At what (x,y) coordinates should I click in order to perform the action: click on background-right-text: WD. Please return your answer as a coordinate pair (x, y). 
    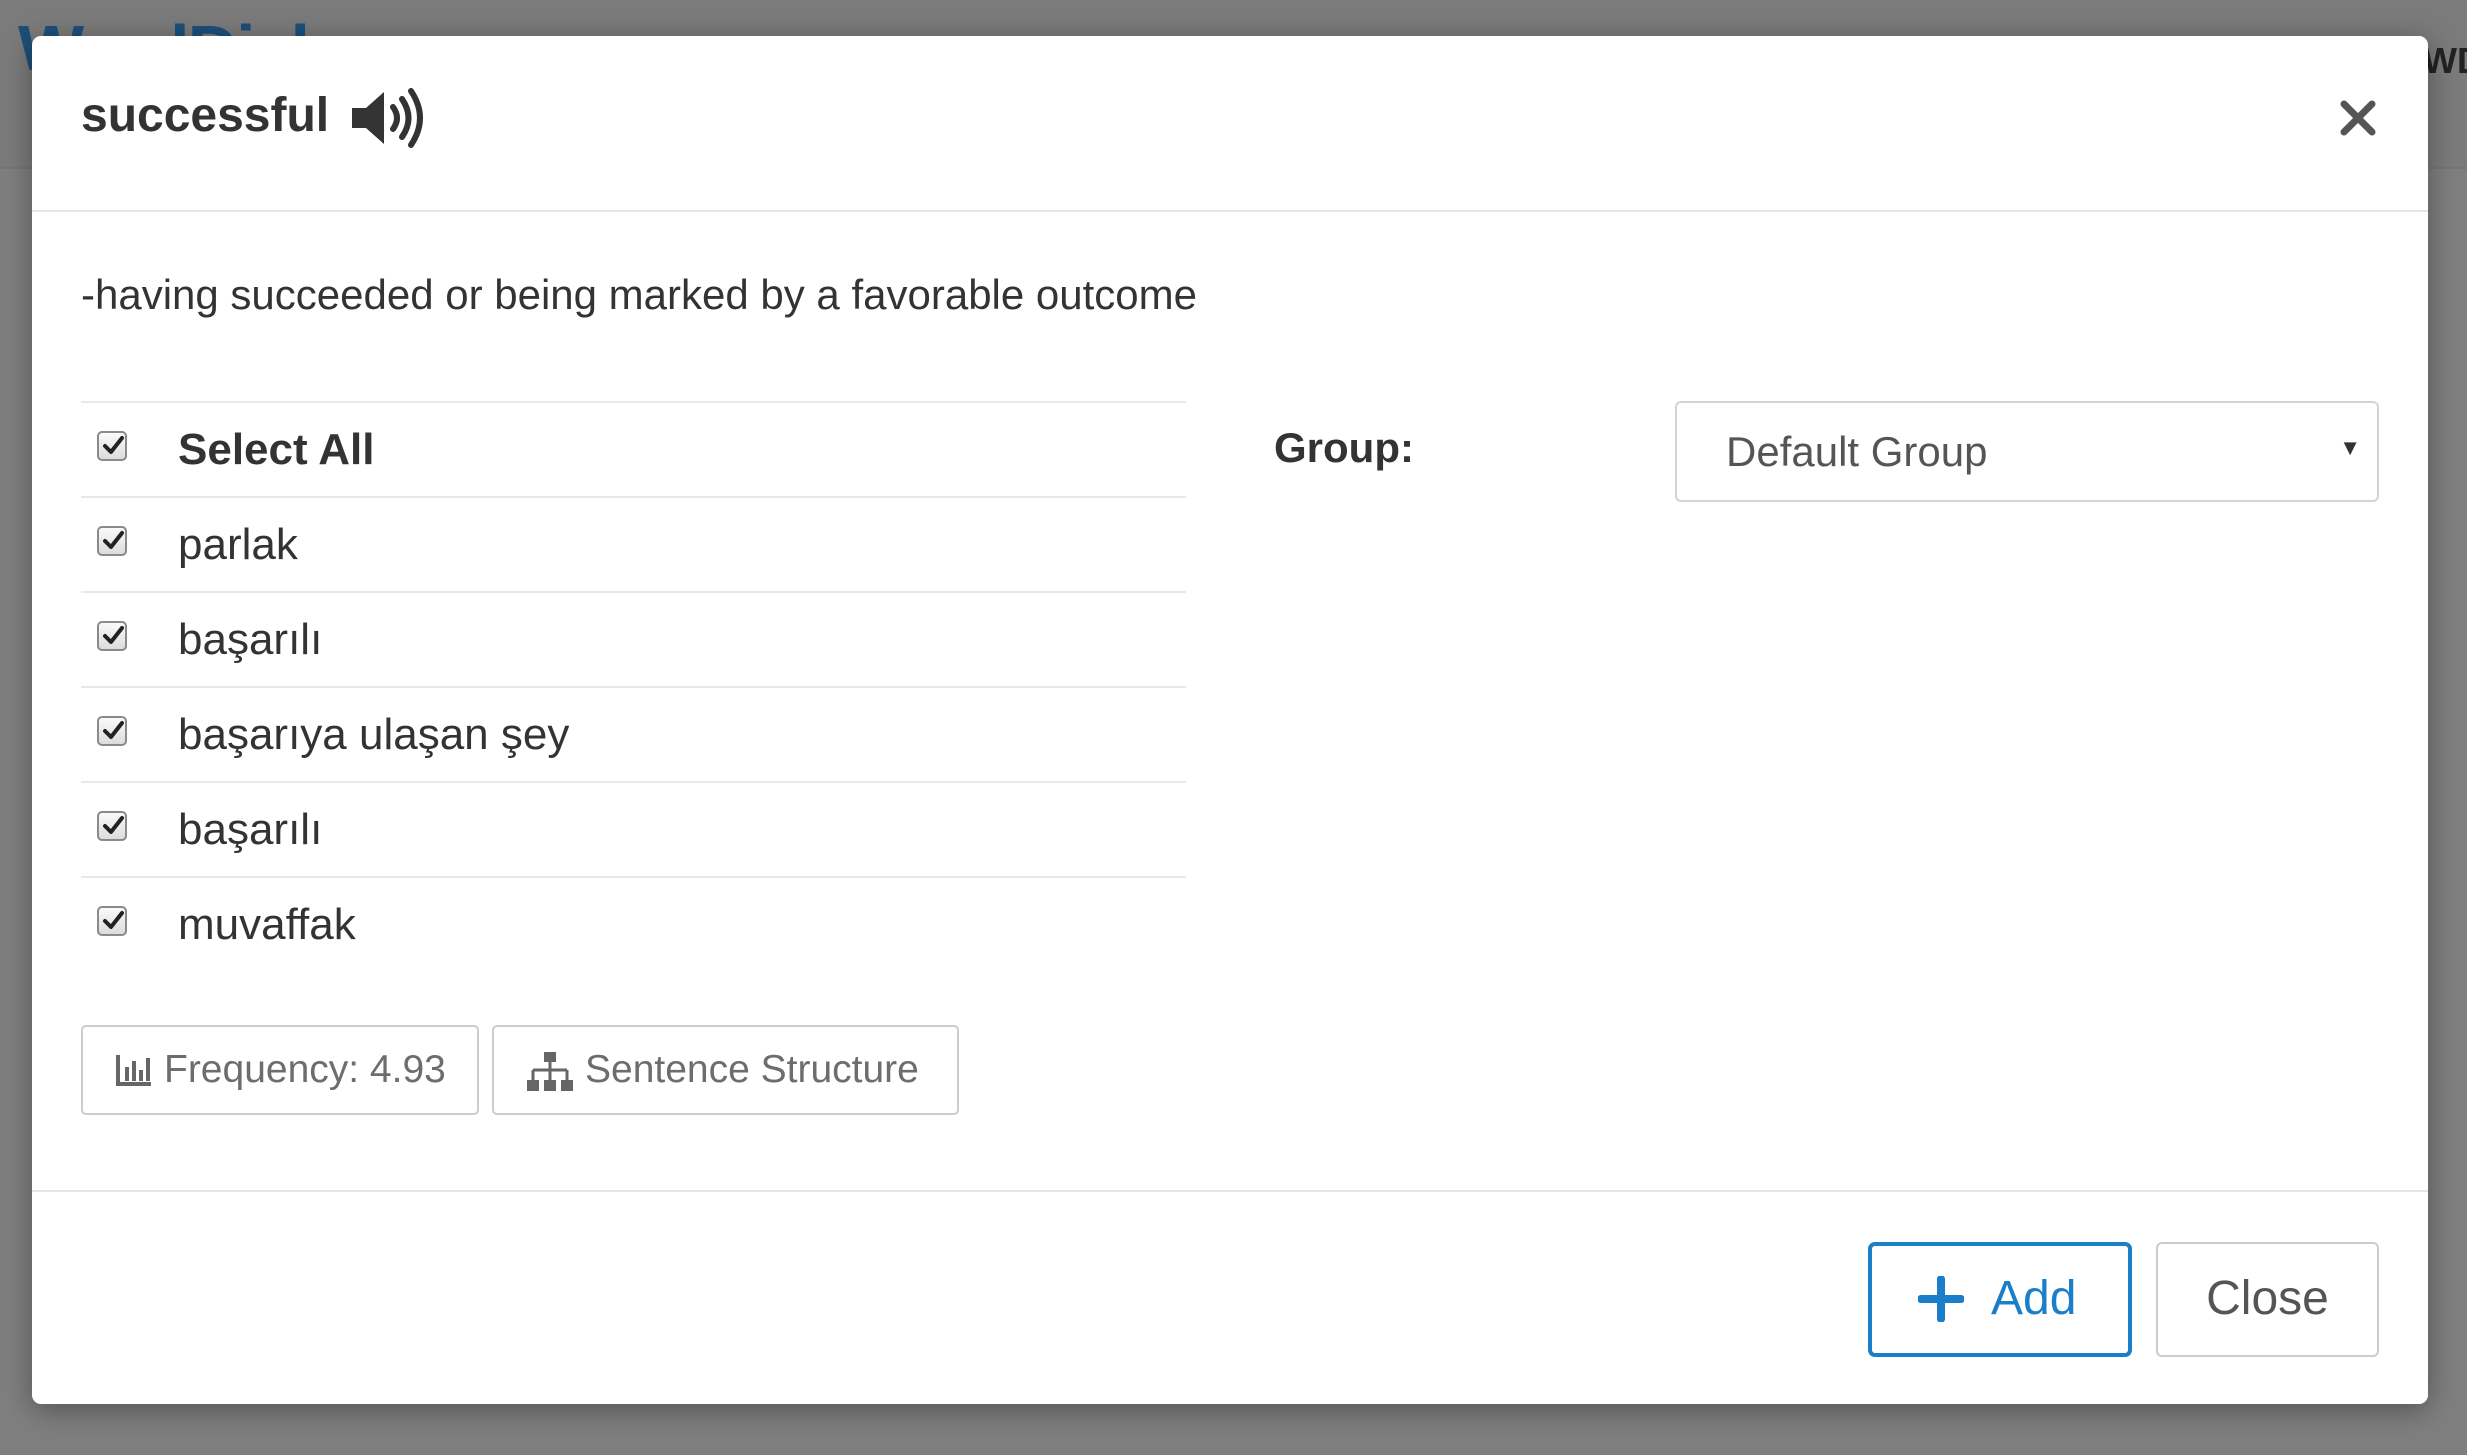
    Looking at the image, I should click on (2445, 60).